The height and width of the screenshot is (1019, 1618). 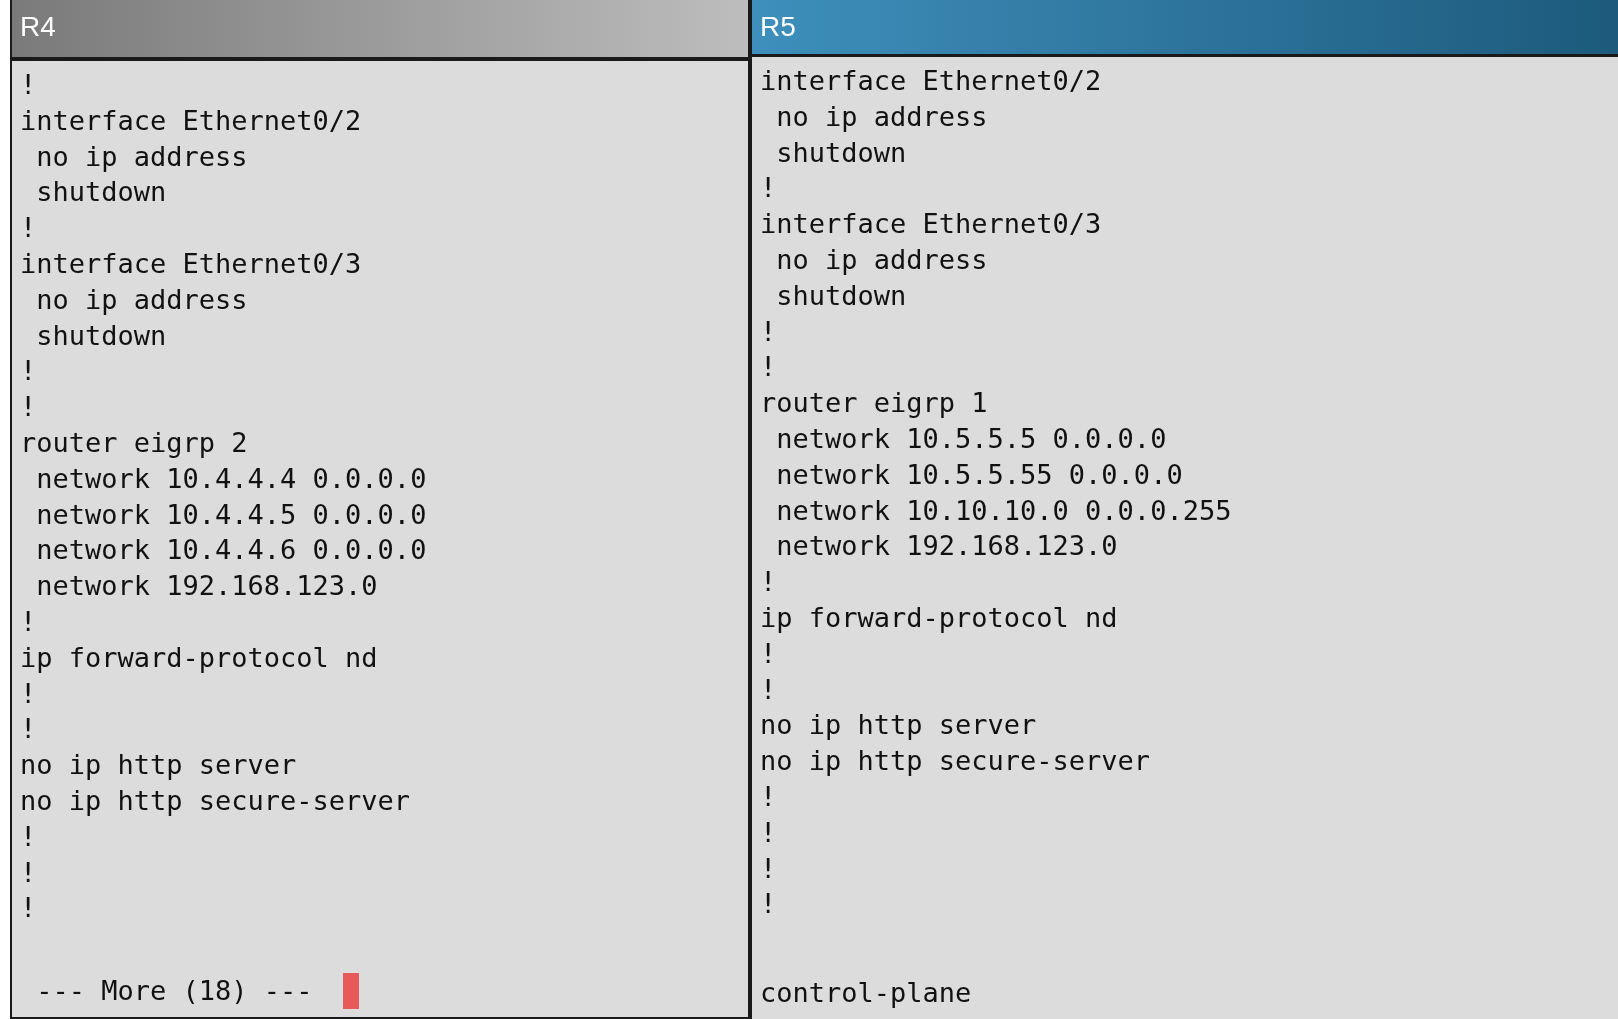 What do you see at coordinates (971, 438) in the screenshot?
I see `config-line: network 10.5.5.5 0.0.0.0` at bounding box center [971, 438].